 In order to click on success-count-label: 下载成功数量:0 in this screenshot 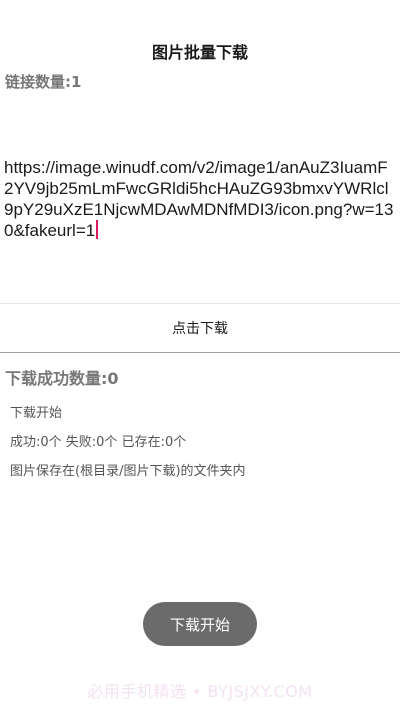, I will do `click(62, 378)`.